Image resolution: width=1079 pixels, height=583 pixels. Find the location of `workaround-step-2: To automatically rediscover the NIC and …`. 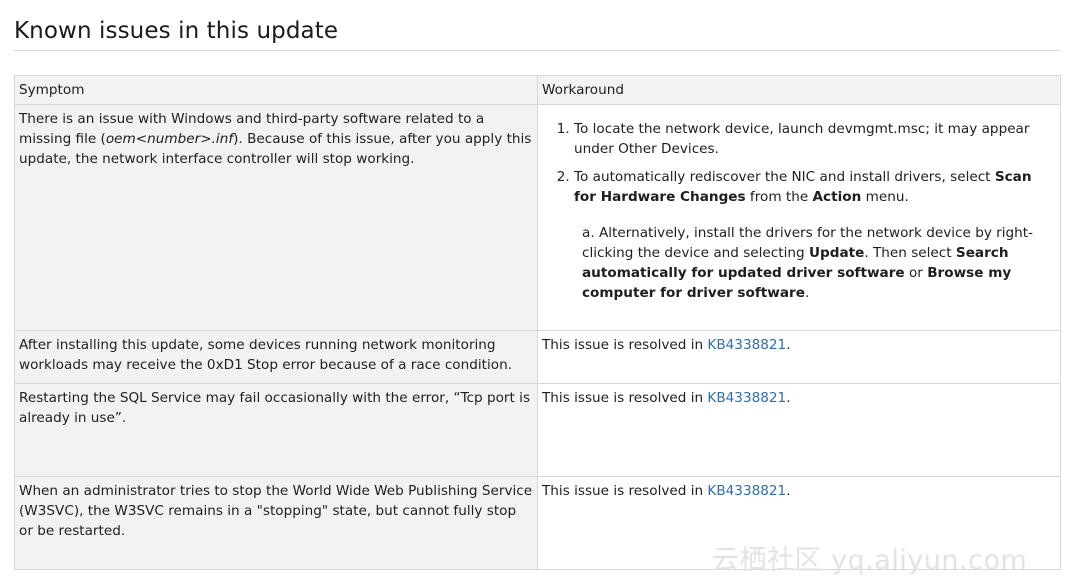

workaround-step-2: To automatically rediscover the NIC and … is located at coordinates (815, 187).